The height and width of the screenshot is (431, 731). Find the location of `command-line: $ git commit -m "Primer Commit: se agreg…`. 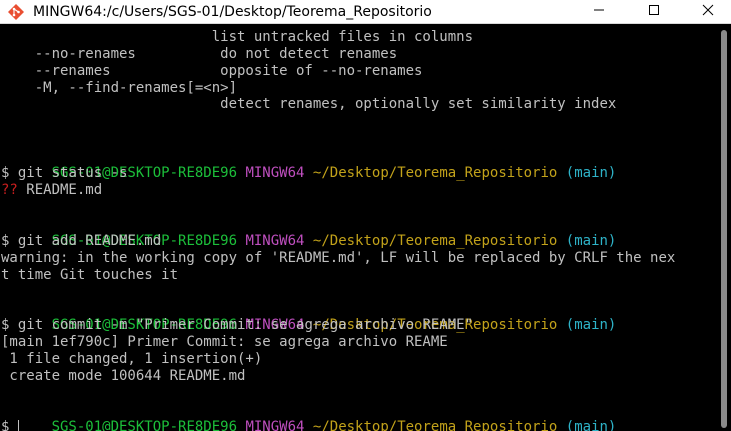

command-line: $ git commit -m "Primer Commit: se agreg… is located at coordinates (237, 325).